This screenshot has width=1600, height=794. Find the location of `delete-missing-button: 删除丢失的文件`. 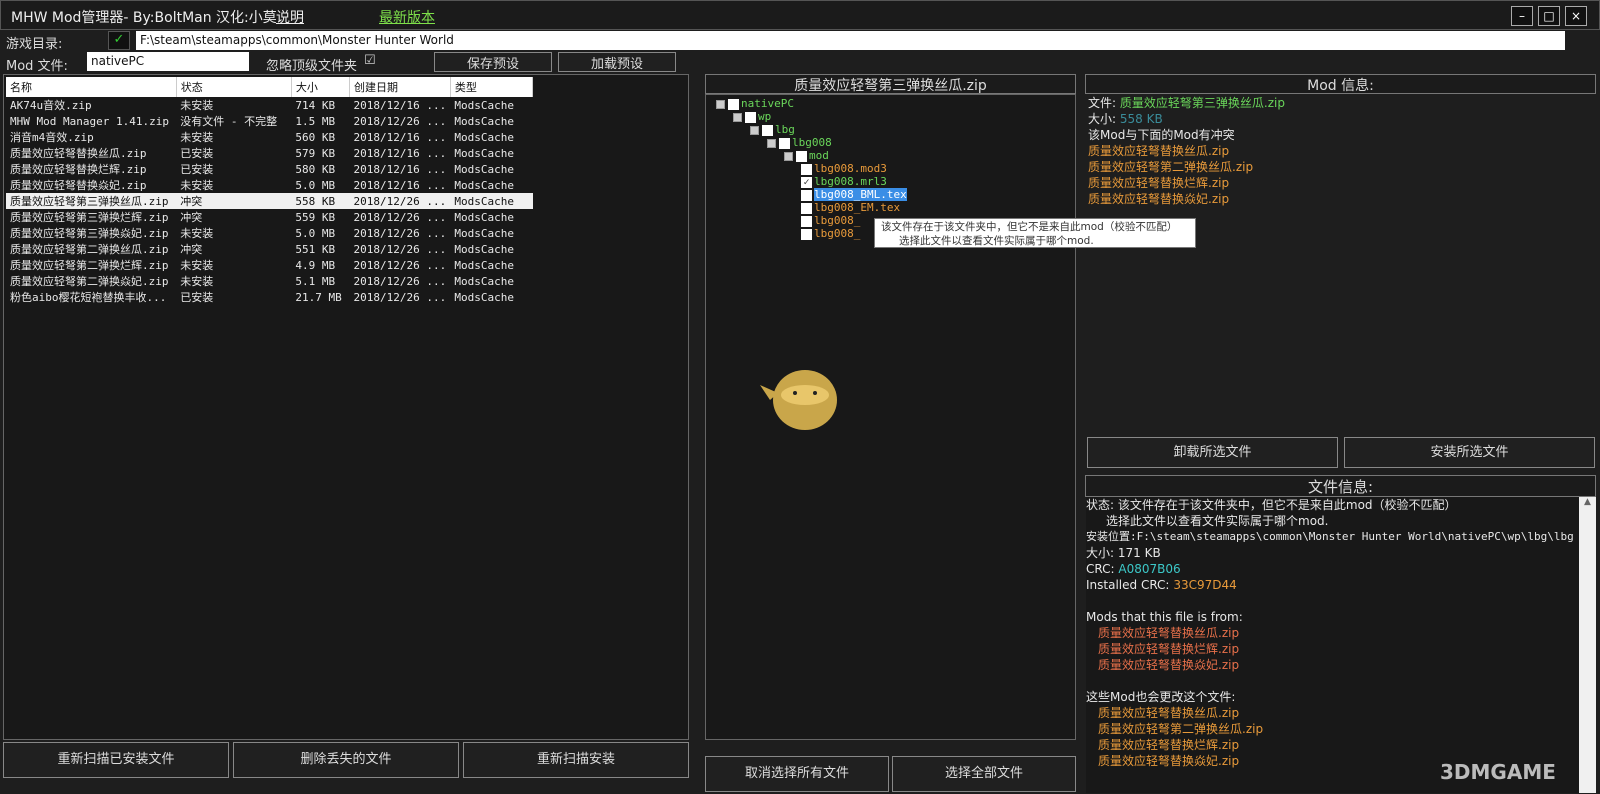

delete-missing-button: 删除丢失的文件 is located at coordinates (346, 760).